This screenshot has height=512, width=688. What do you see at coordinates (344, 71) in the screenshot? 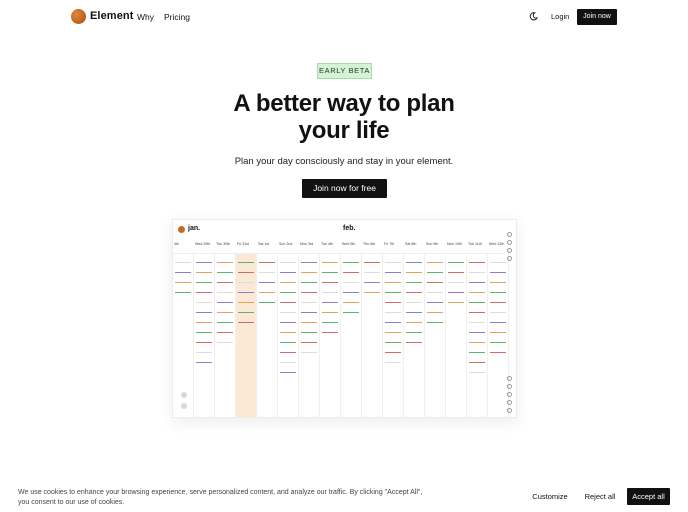
I see `early-beta-badge: EARLY BETA` at bounding box center [344, 71].